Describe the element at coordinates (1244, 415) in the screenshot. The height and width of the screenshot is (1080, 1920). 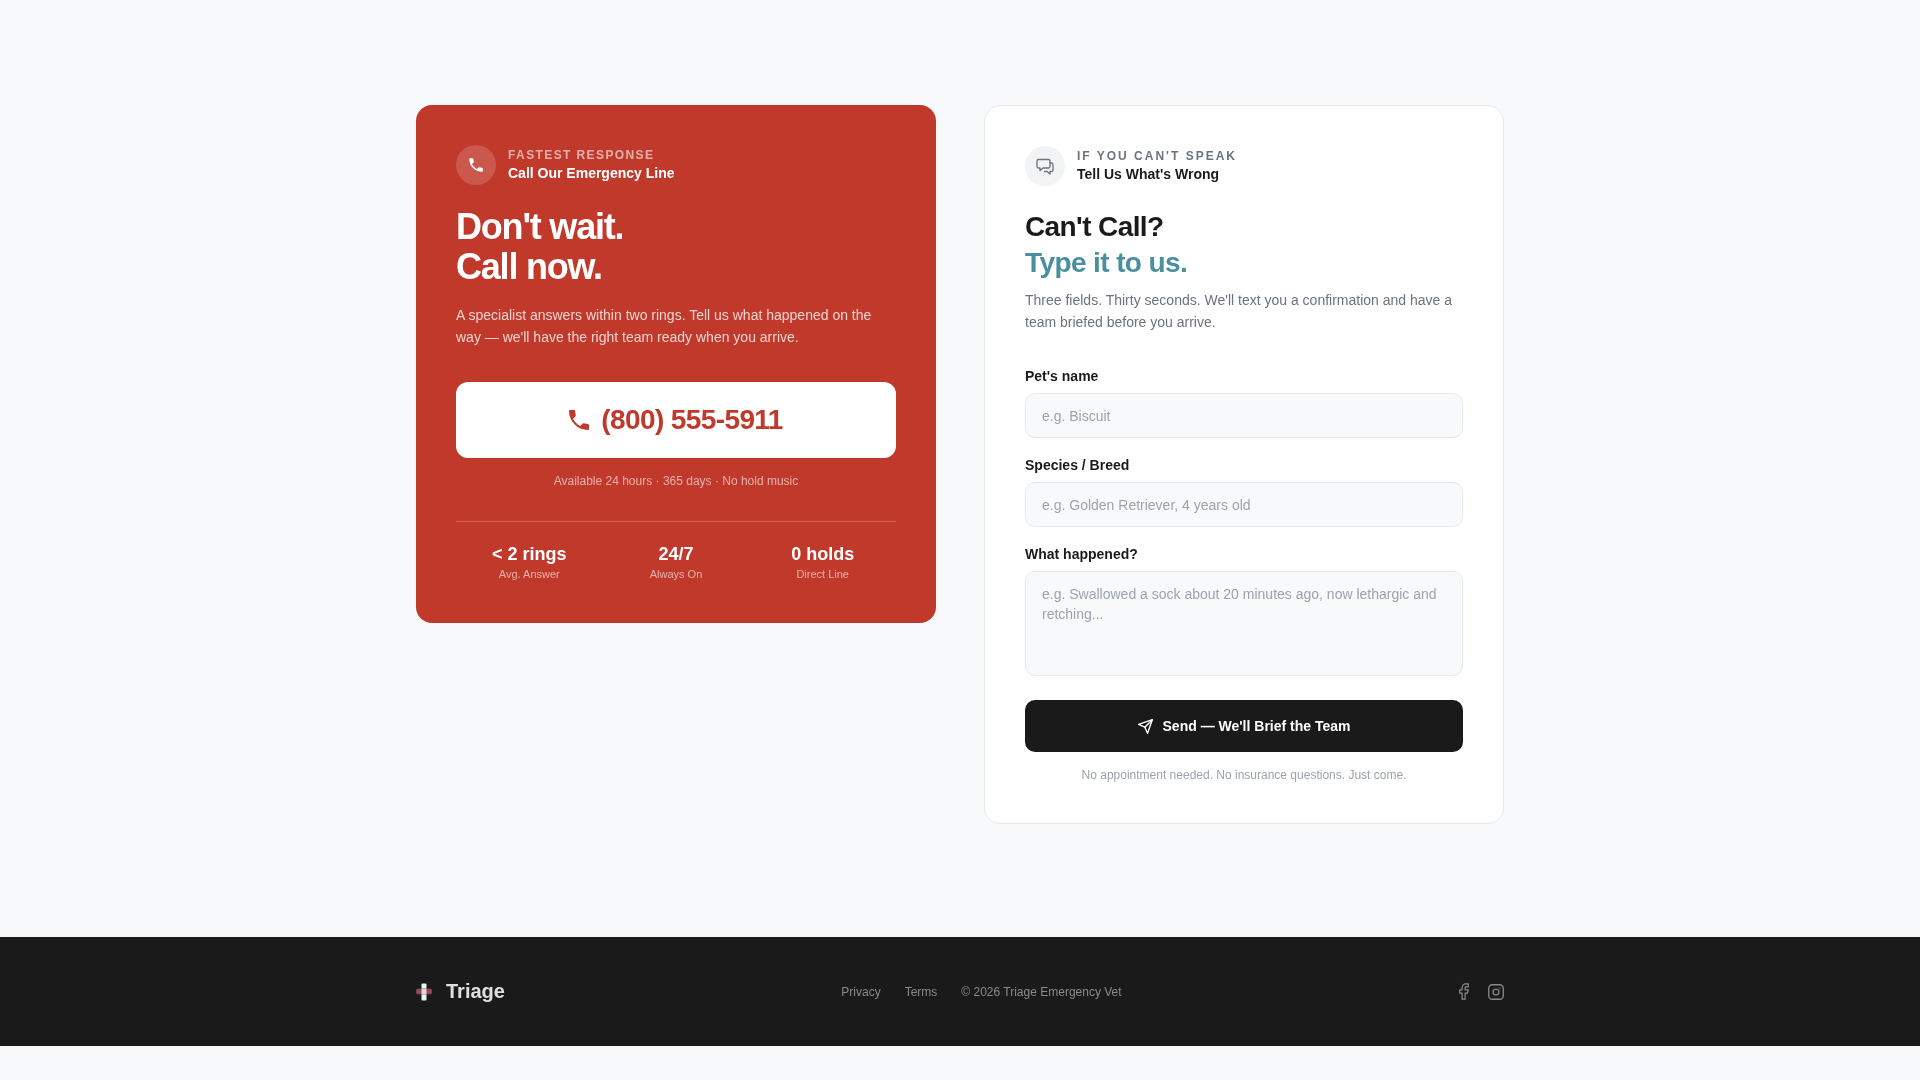
I see `input-field: e.g. Biscuit` at that location.